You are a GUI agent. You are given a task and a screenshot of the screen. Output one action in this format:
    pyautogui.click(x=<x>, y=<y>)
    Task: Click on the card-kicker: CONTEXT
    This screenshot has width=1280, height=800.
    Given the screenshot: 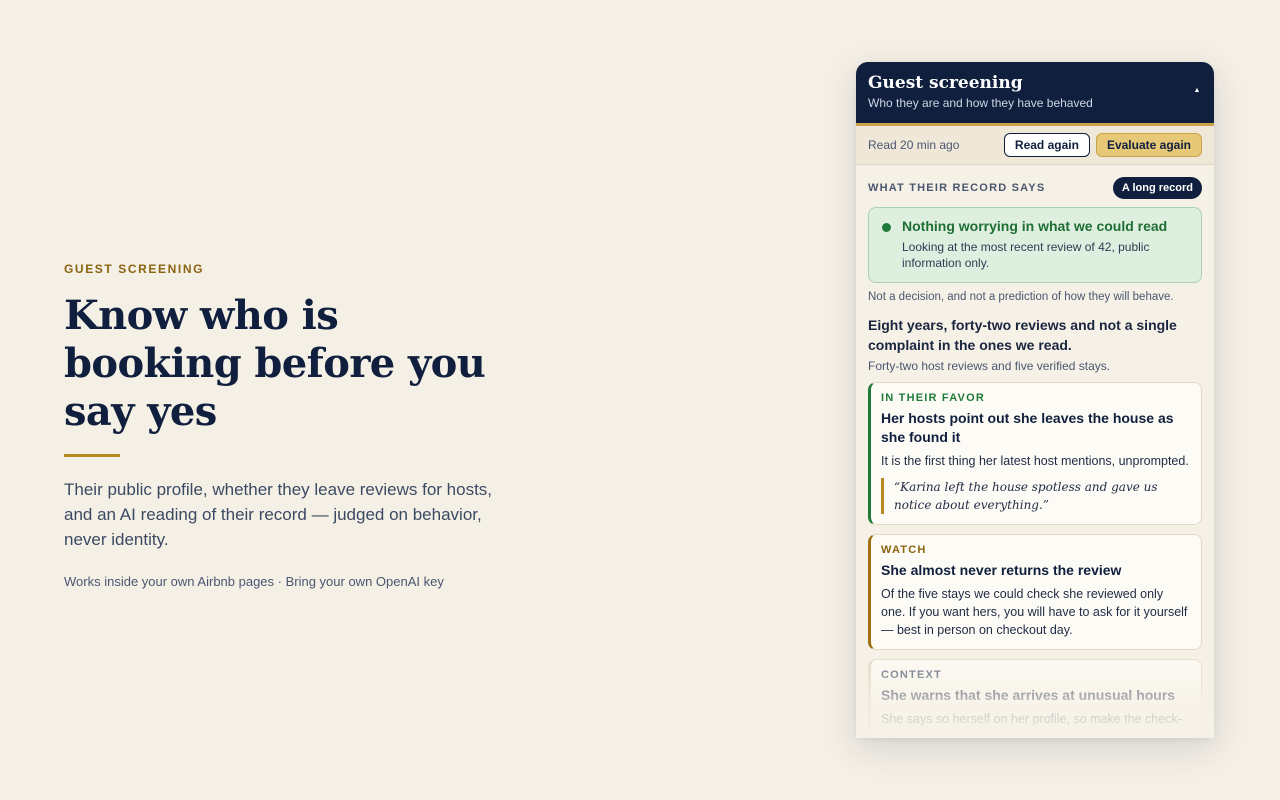 What is the action you would take?
    pyautogui.click(x=911, y=675)
    